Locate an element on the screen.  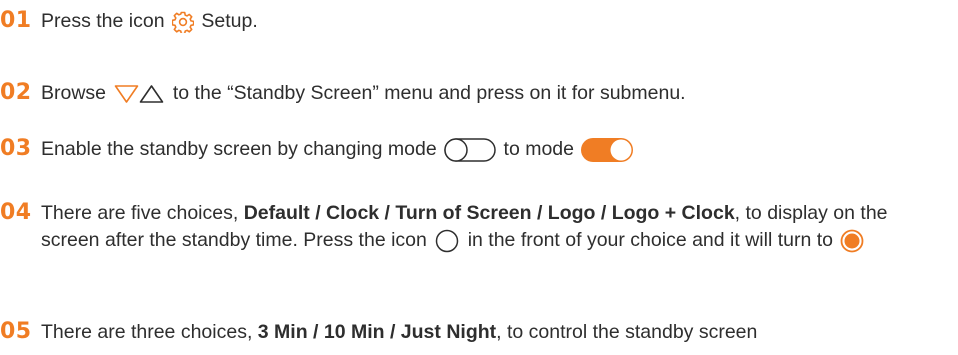
step-number: 05 is located at coordinates (16, 331).